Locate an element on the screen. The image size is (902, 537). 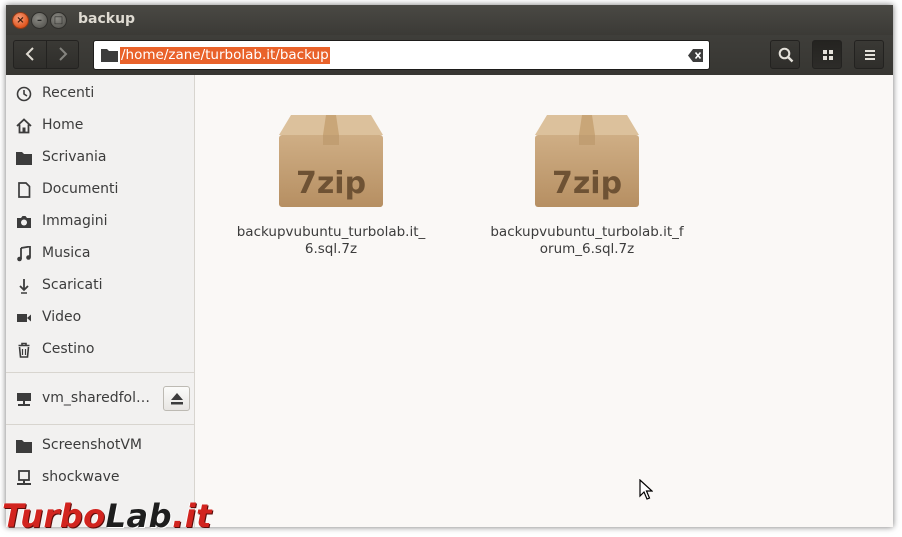
sidebar-item-recenti: Recenti is located at coordinates (100, 94).